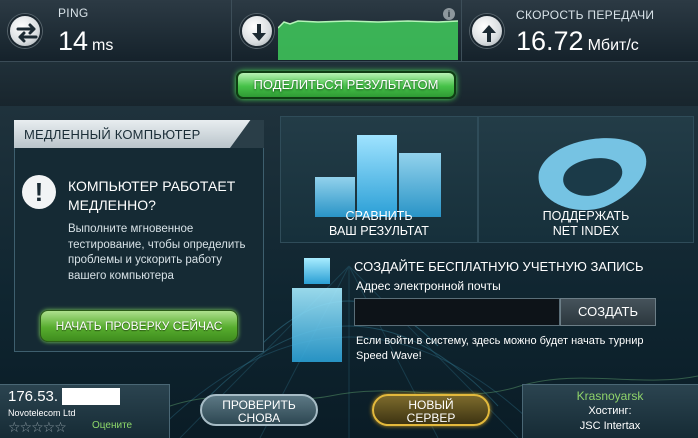 This screenshot has height=438, width=698. Describe the element at coordinates (259, 410) in the screenshot. I see `retry-test-button: ПРОВЕРИТЬ СНОВА` at that location.